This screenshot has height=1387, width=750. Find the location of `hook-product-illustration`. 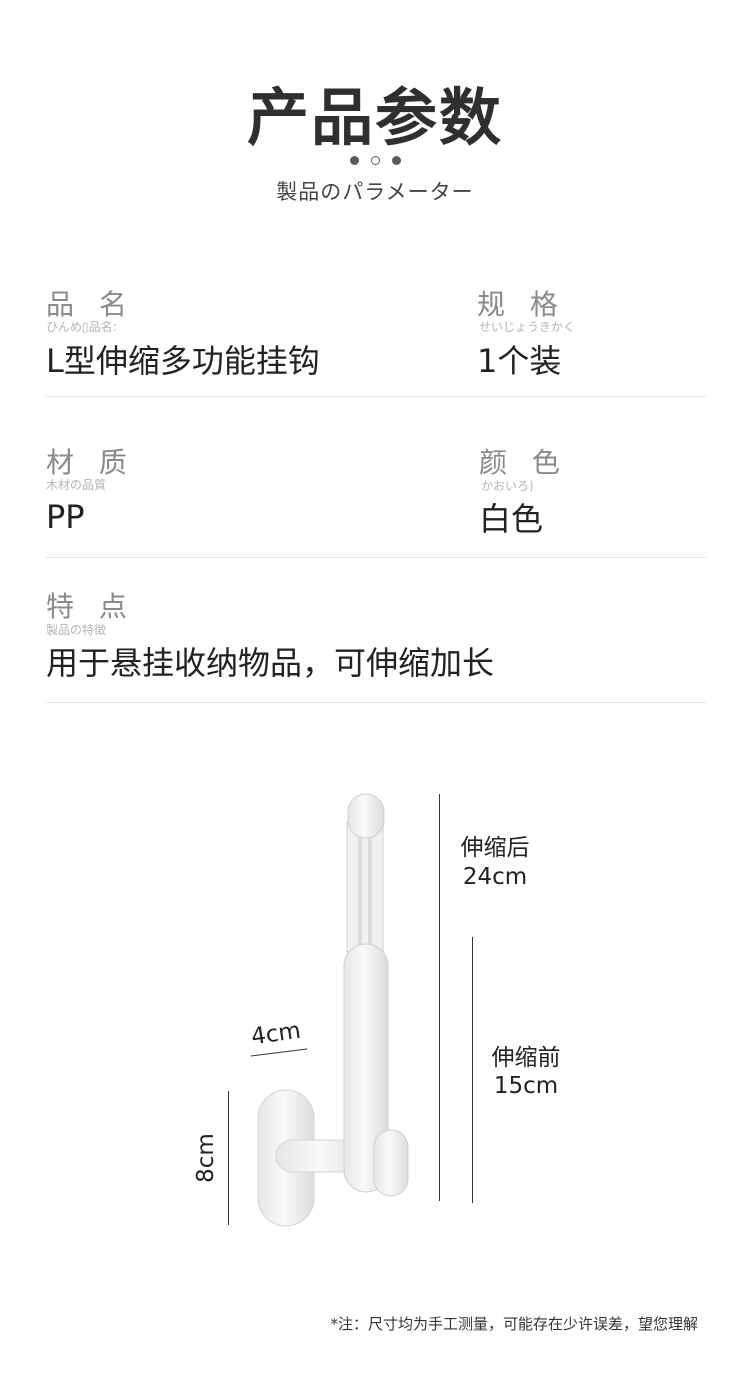

hook-product-illustration is located at coordinates (329, 1010).